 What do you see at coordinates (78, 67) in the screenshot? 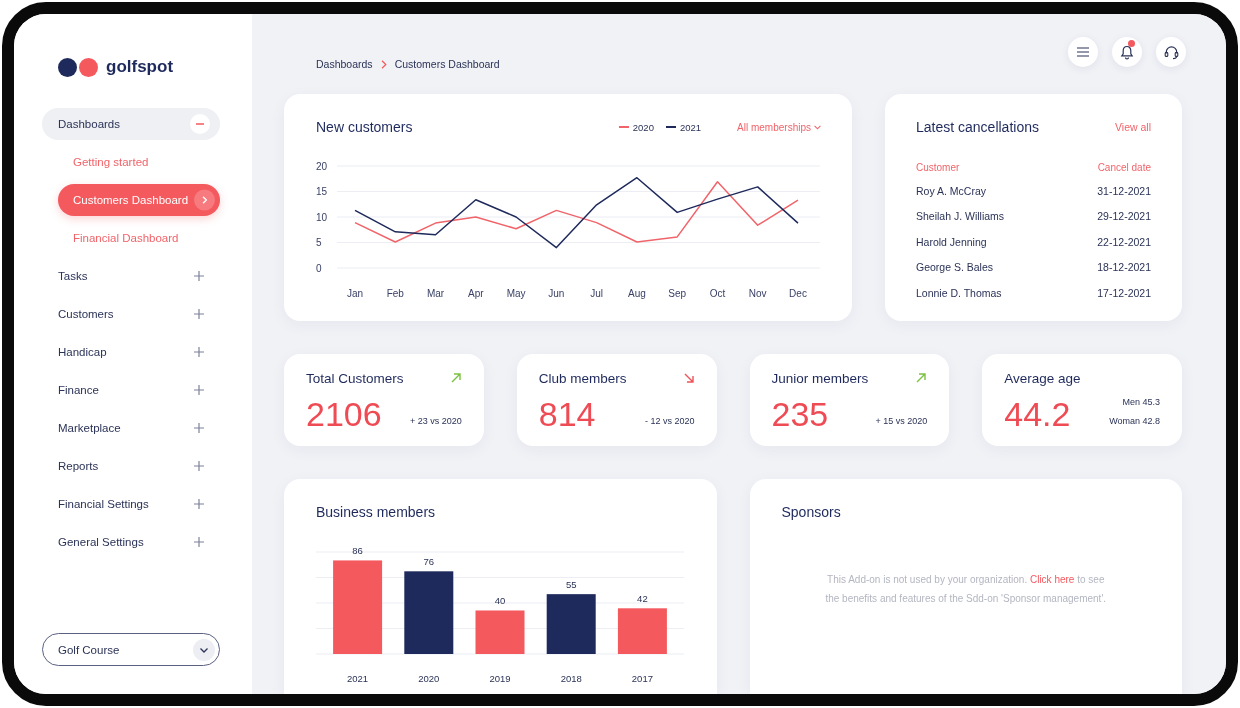
I see `logo-icon` at bounding box center [78, 67].